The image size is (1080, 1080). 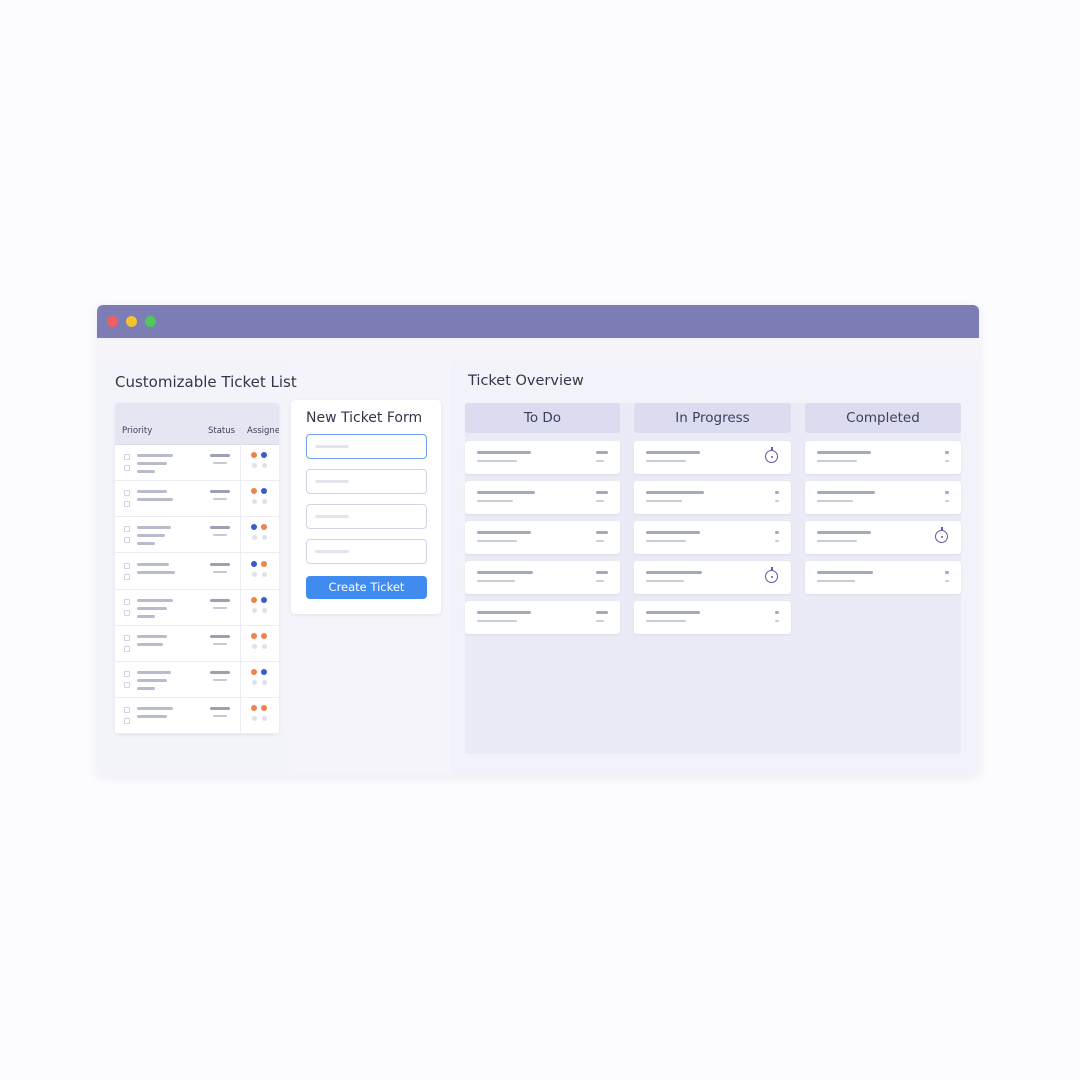 I want to click on ticket-assignee-field, so click(x=366, y=551).